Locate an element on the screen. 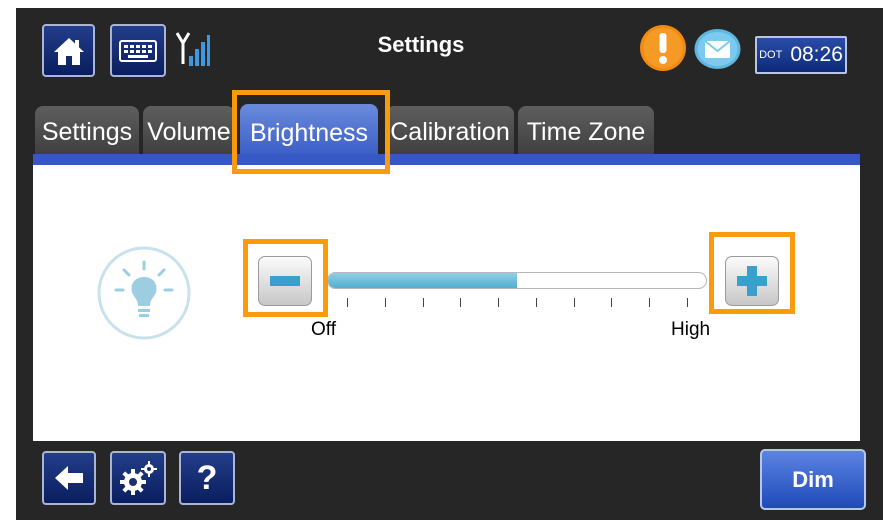  home-icon is located at coordinates (68, 51).